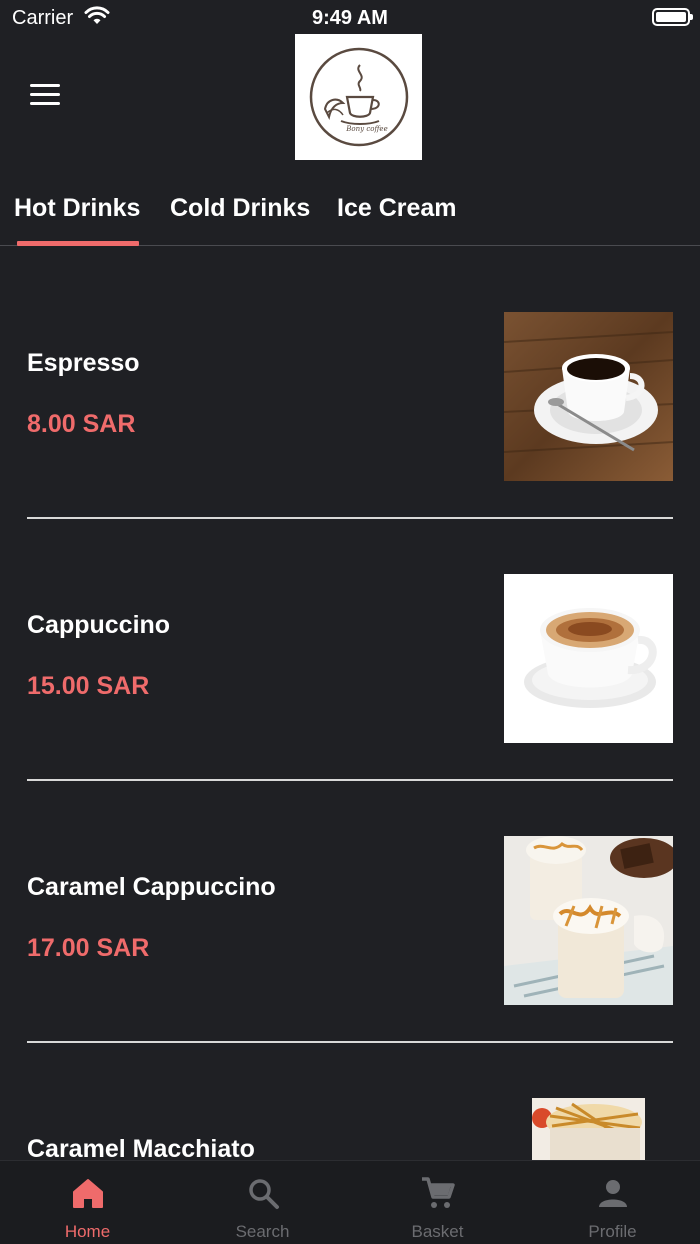 The height and width of the screenshot is (1244, 700). What do you see at coordinates (81, 424) in the screenshot?
I see `product-price: 8.00 SAR` at bounding box center [81, 424].